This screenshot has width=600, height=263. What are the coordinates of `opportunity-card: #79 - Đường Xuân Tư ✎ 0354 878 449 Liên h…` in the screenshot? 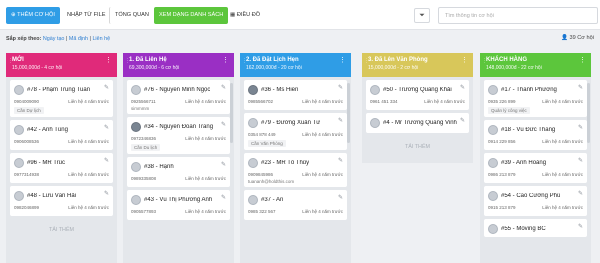 It's located at (295, 131).